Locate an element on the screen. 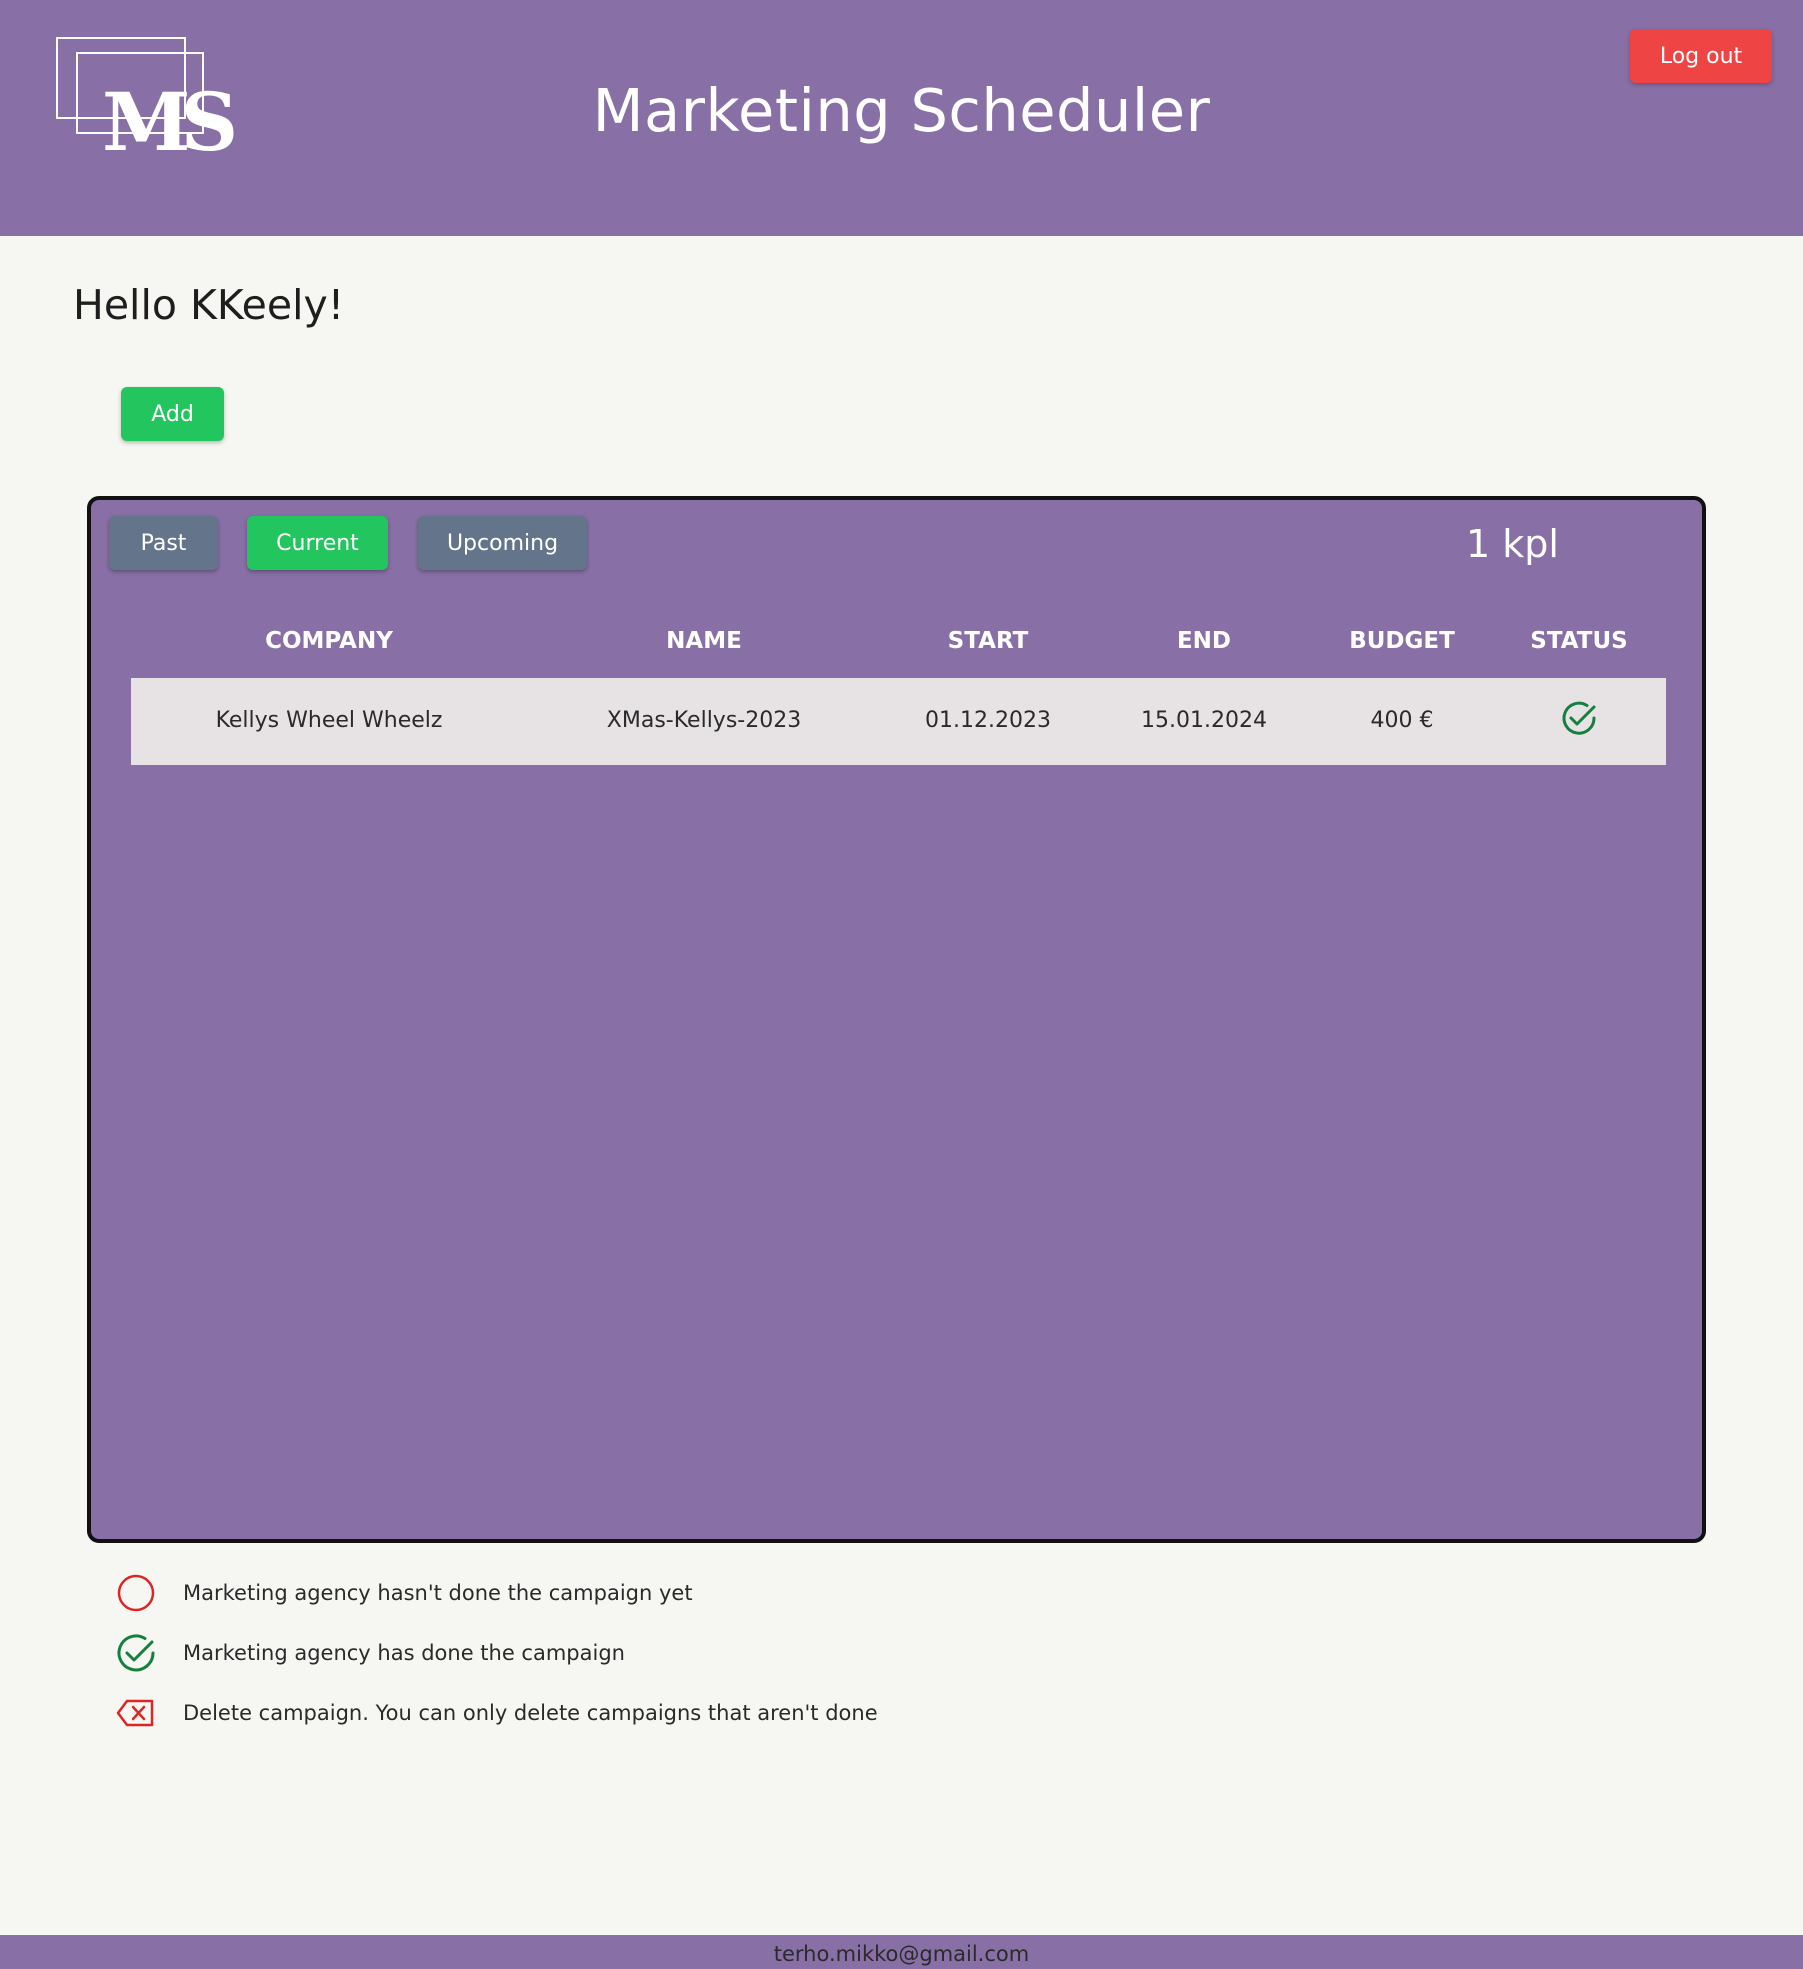 The height and width of the screenshot is (1969, 1803). column-header-start: START is located at coordinates (988, 641).